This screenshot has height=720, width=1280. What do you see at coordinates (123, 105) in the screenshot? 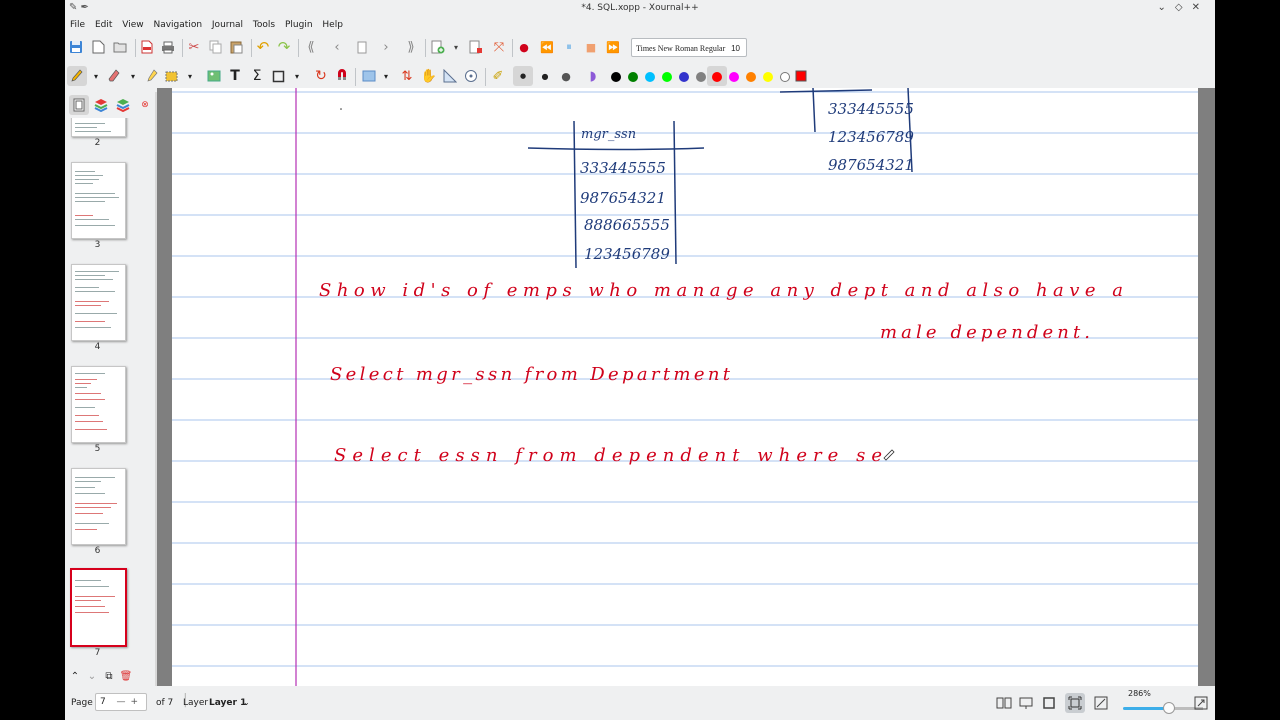
I see `layers-icon` at bounding box center [123, 105].